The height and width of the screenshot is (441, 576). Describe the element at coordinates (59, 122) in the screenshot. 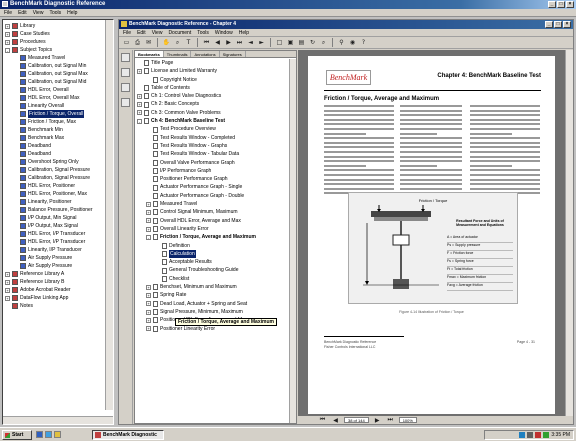

I see `tree-item: Friction / Torque, Max` at that location.